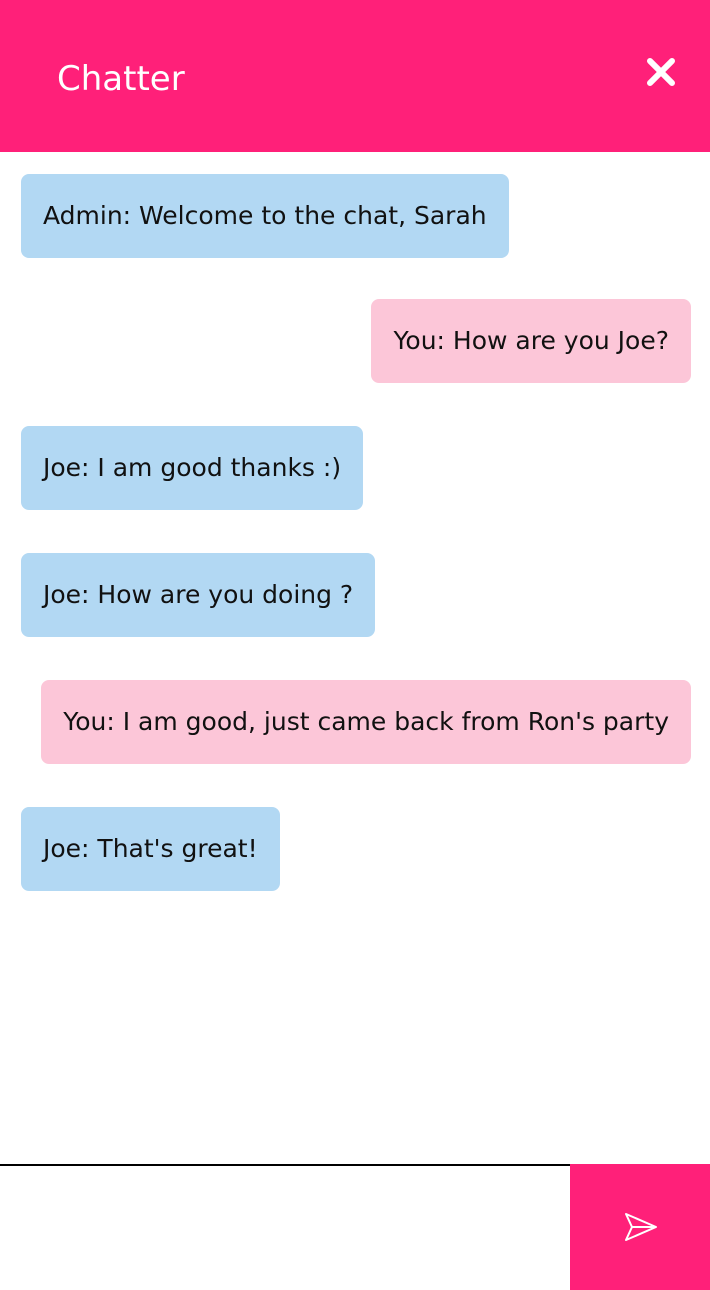  Describe the element at coordinates (150, 849) in the screenshot. I see `message-bubble-incoming: Joe: That's great!` at that location.